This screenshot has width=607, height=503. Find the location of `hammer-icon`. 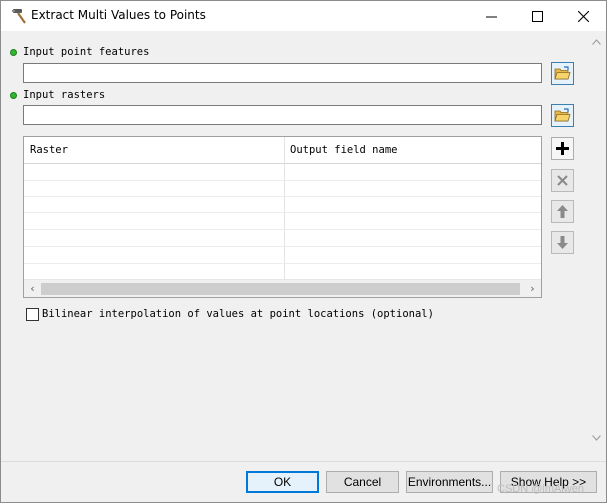

hammer-icon is located at coordinates (19, 16).